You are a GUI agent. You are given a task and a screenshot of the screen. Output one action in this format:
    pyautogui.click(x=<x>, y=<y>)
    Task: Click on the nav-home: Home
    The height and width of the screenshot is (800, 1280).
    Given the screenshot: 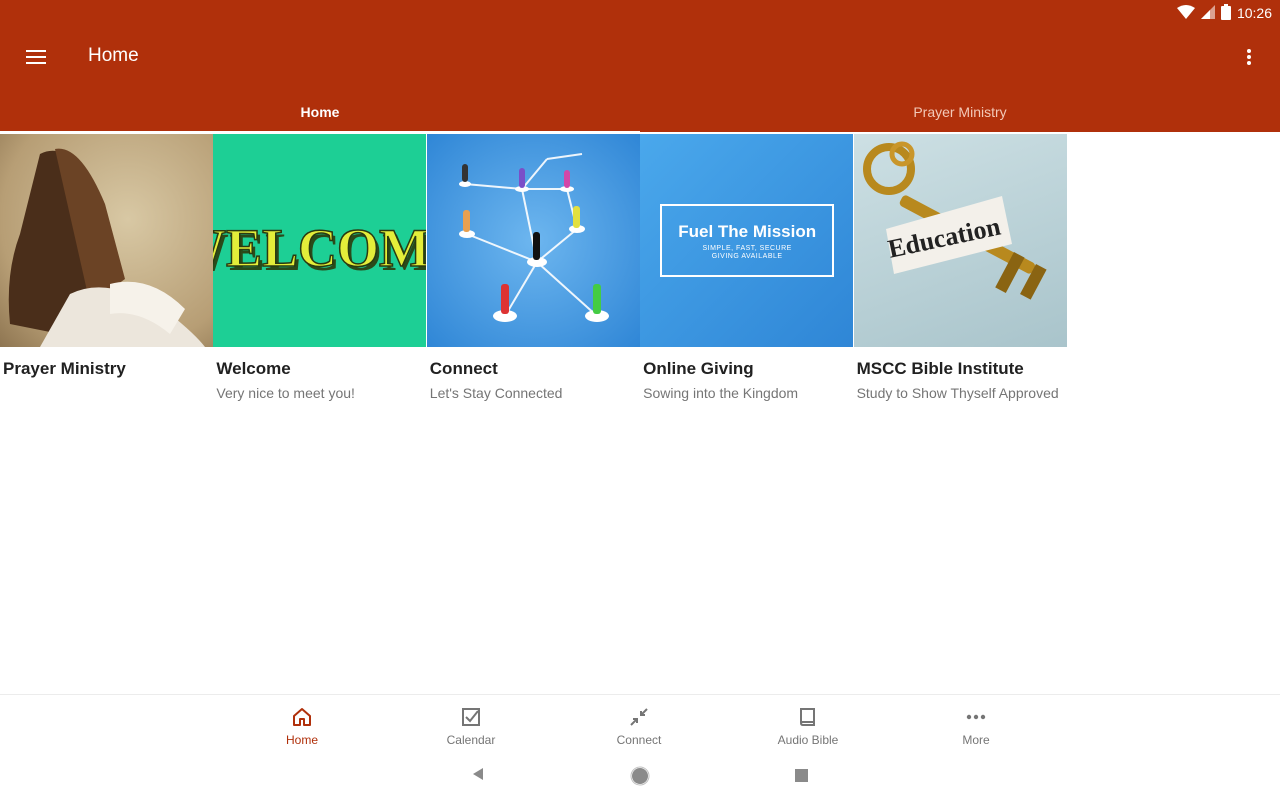 What is the action you would take?
    pyautogui.click(x=302, y=726)
    